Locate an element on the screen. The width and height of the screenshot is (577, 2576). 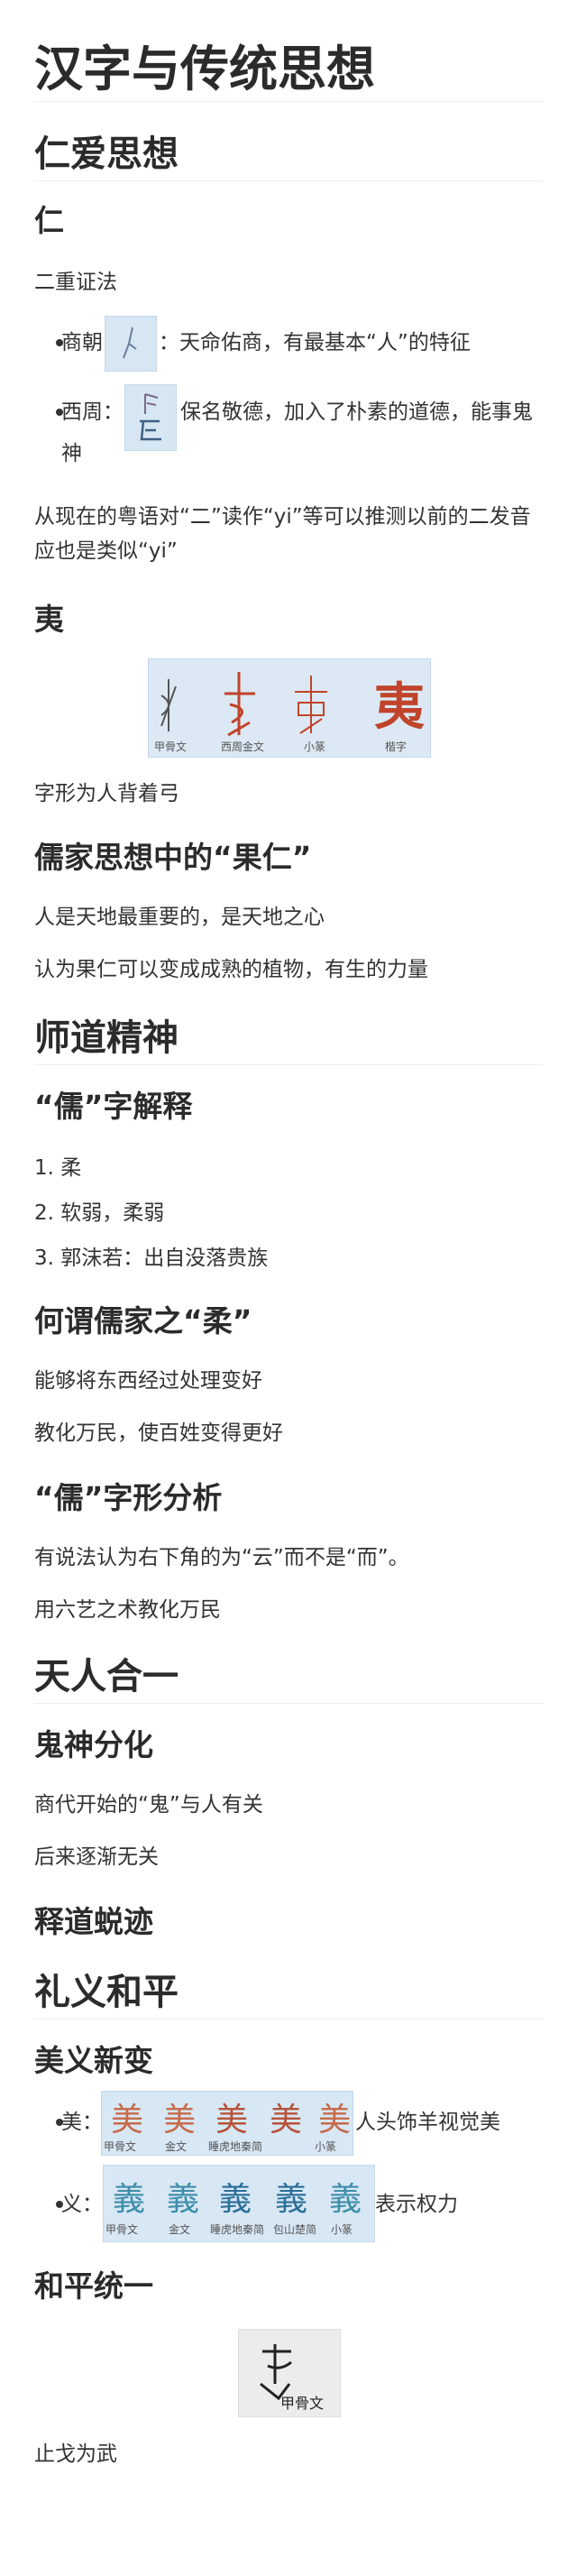
yi-caption-3: 睡虎地秦简 is located at coordinates (237, 2229).